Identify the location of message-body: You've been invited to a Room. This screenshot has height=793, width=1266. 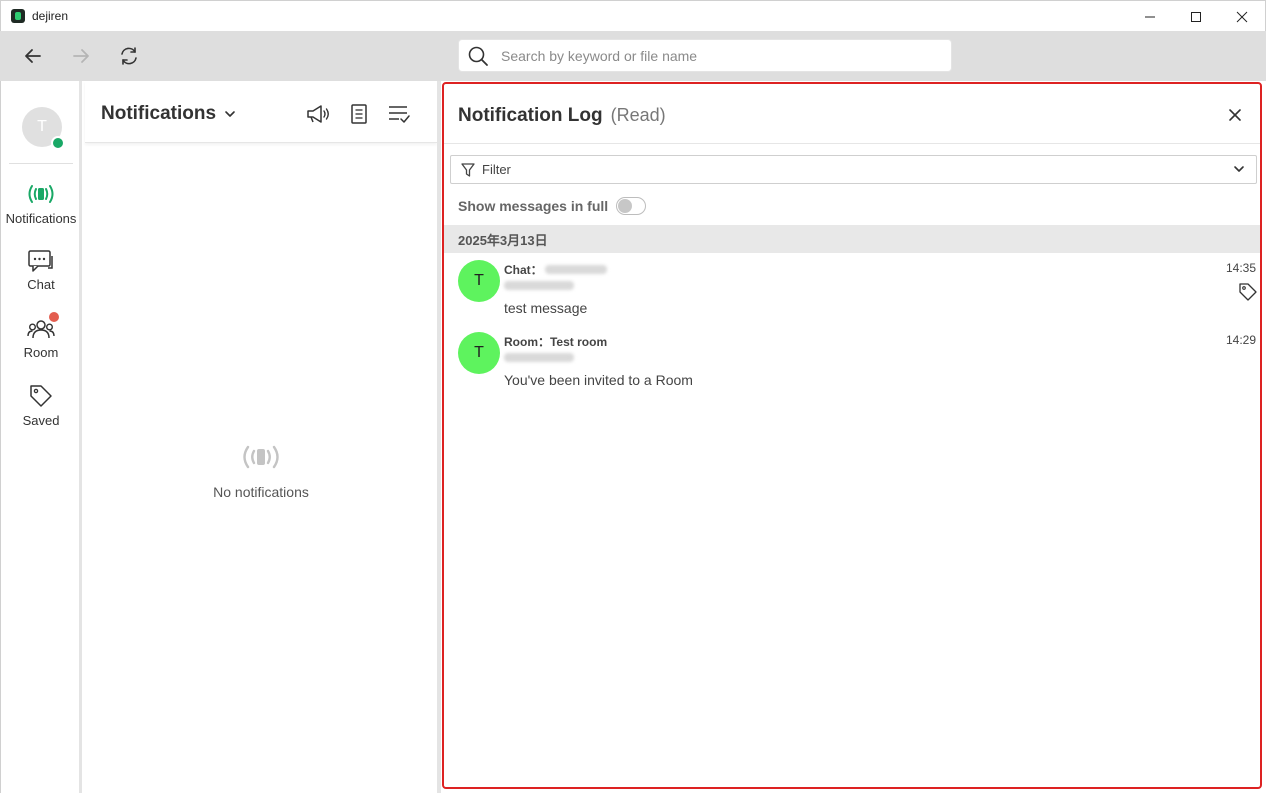
(598, 380).